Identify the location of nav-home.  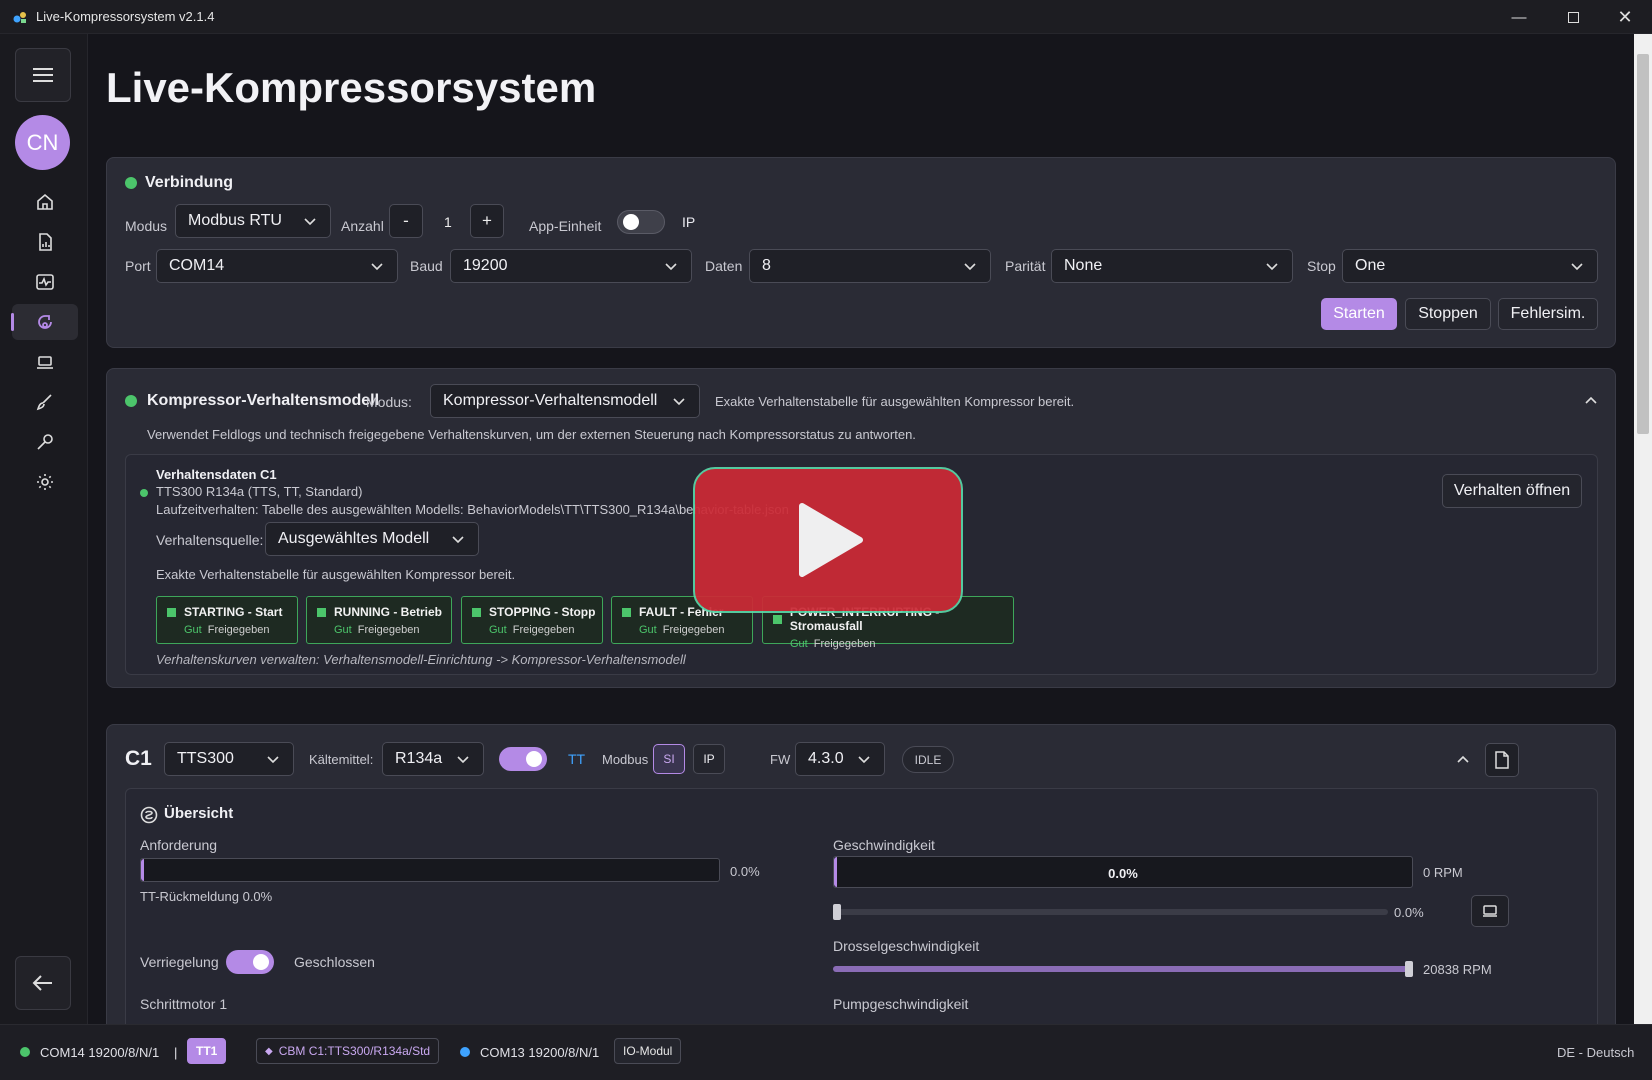
(45, 202).